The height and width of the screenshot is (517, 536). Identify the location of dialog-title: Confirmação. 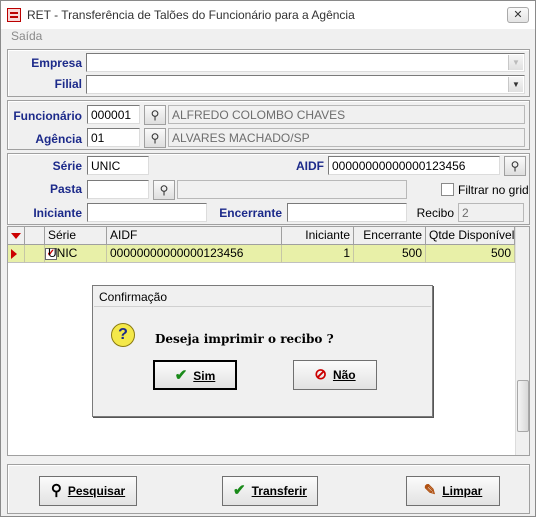
(262, 297).